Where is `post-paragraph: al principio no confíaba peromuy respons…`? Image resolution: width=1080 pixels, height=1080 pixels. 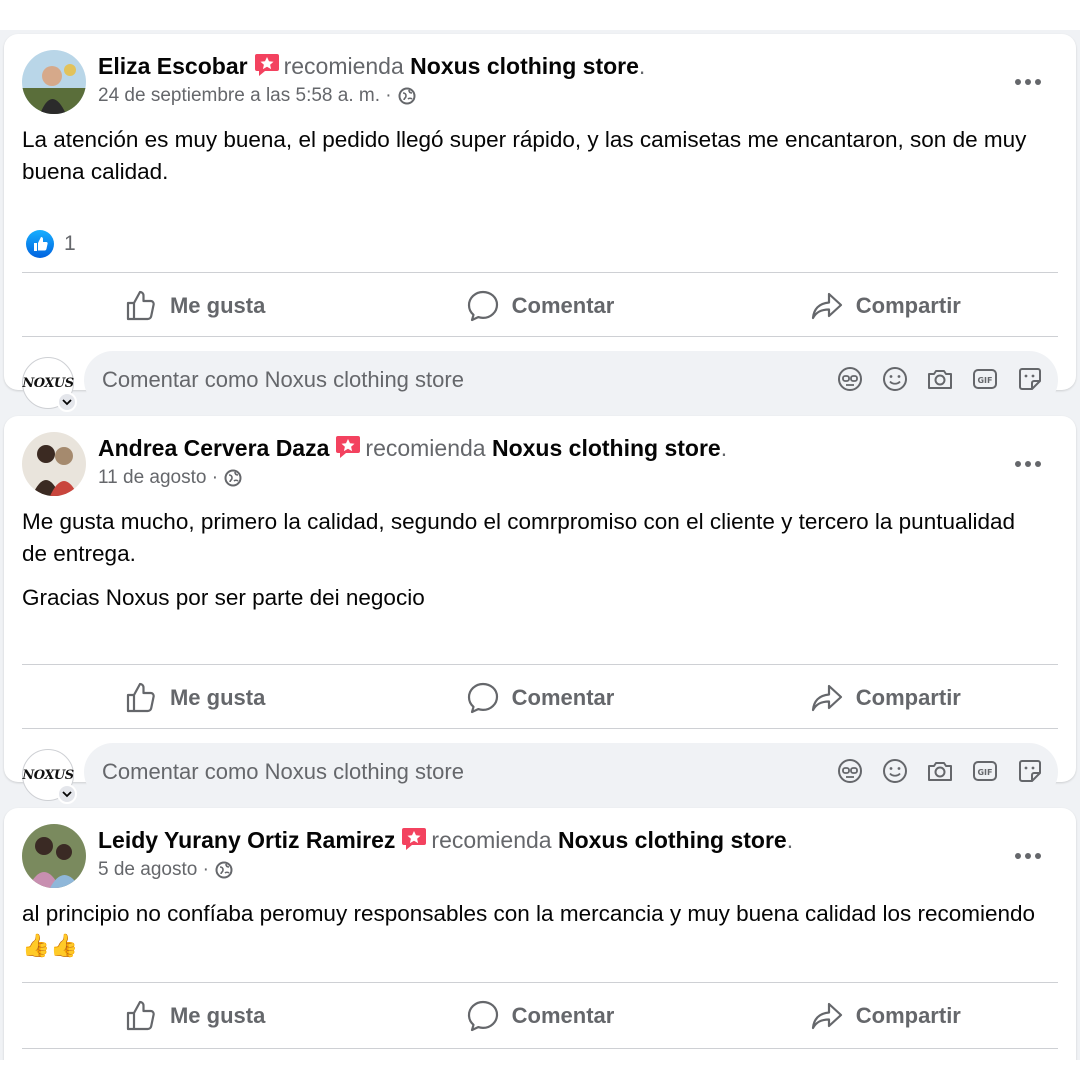
post-paragraph: al principio no confíaba peromuy respons… is located at coordinates (529, 929).